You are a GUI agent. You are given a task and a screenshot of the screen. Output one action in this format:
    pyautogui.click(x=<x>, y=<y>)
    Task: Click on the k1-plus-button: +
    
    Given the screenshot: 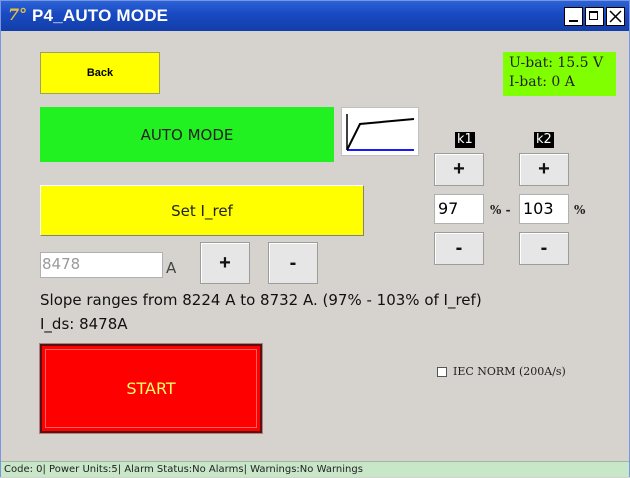 What is the action you would take?
    pyautogui.click(x=459, y=169)
    